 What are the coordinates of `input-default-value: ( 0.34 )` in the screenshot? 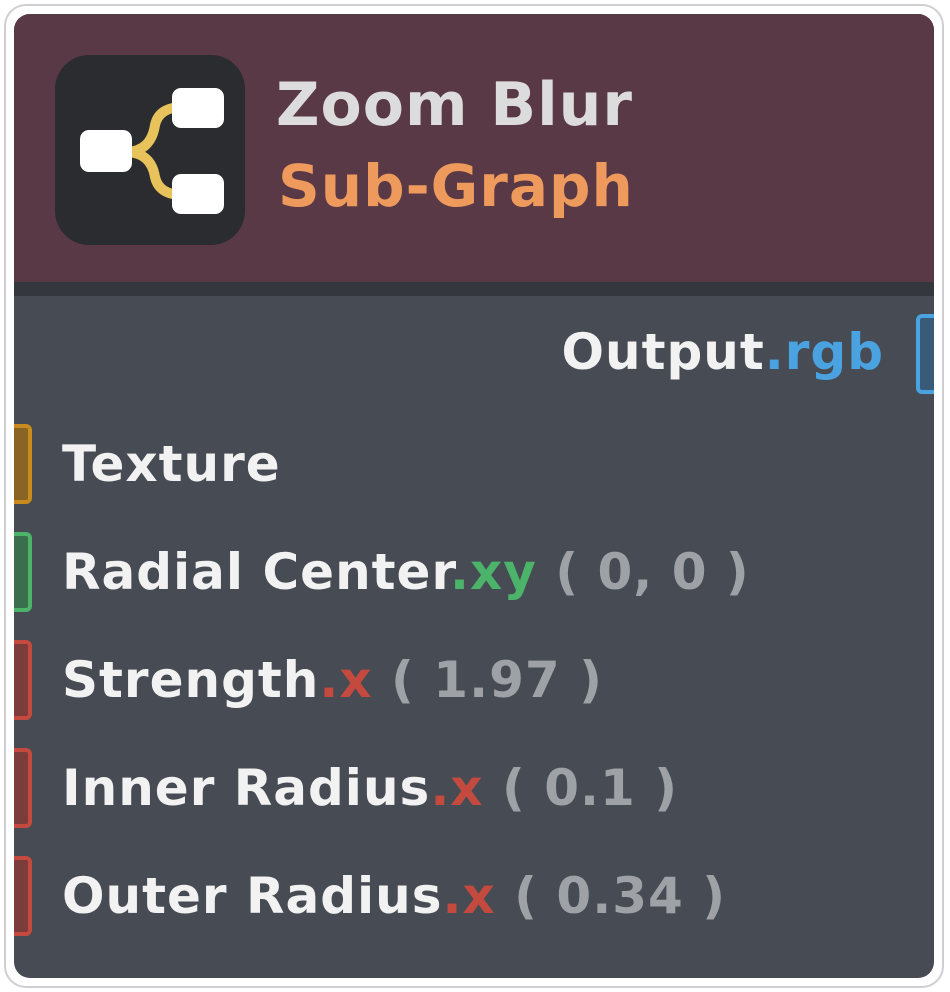 It's located at (611, 896).